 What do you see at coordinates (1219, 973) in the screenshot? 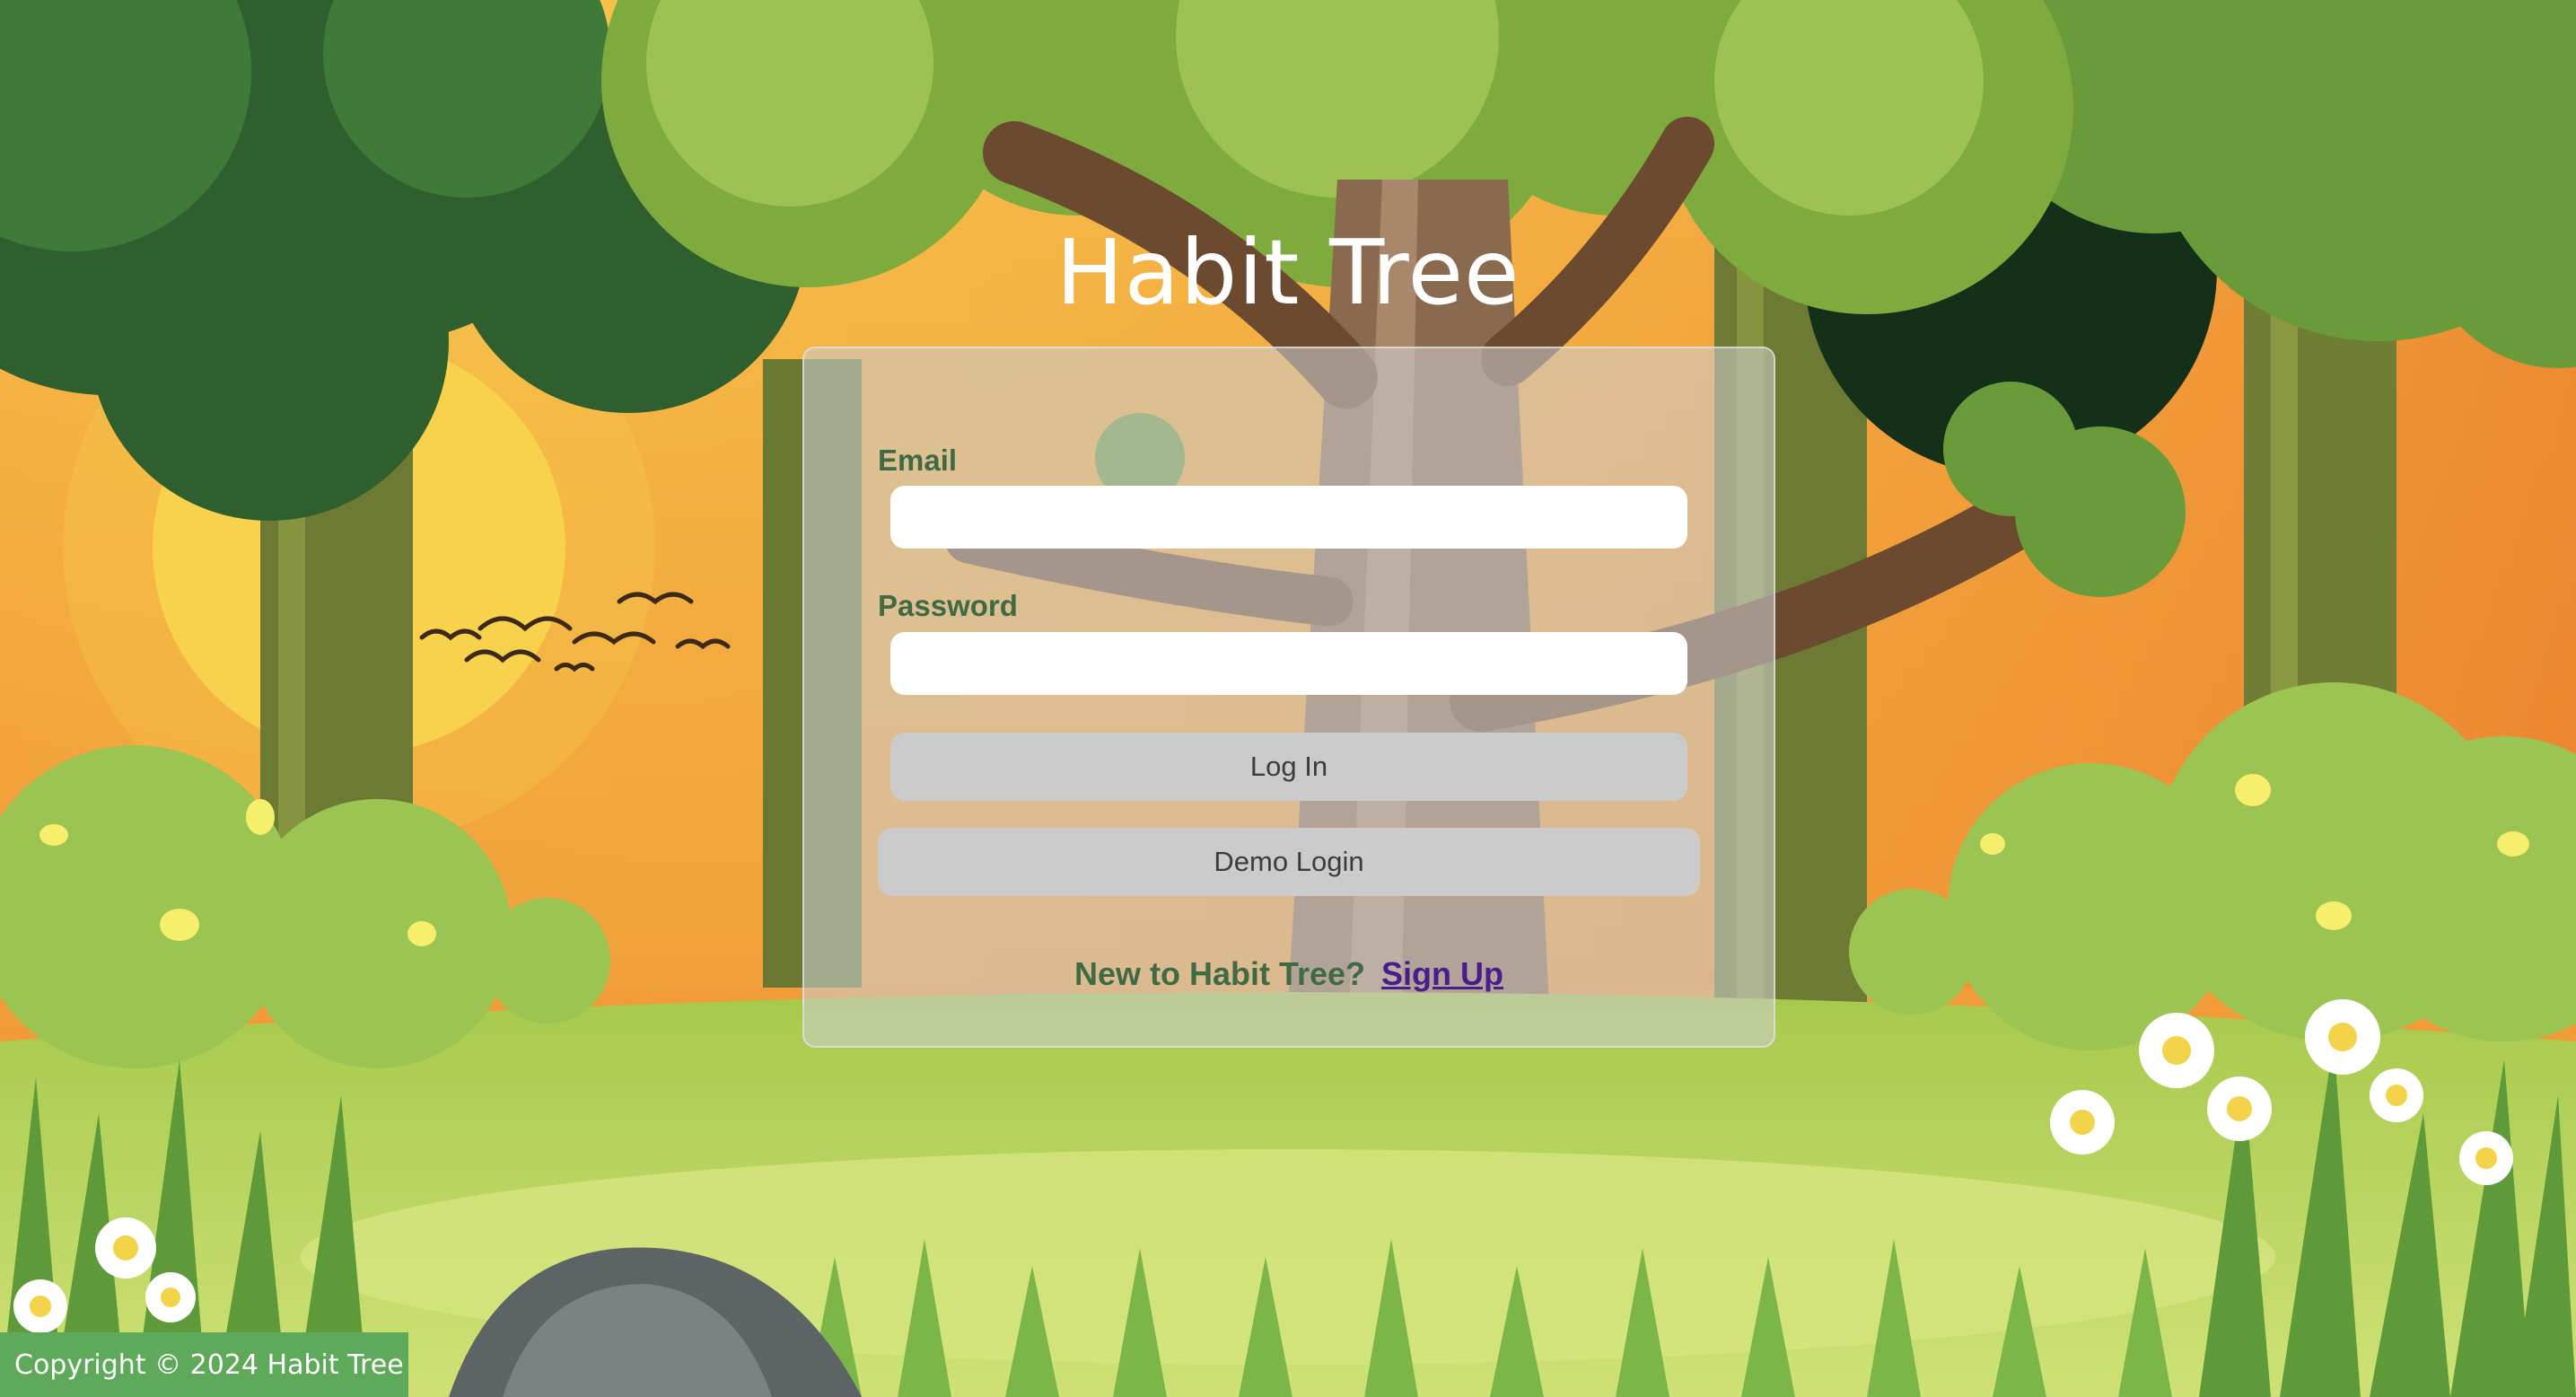
I see `signup-prompt: New to Habit Tree?` at bounding box center [1219, 973].